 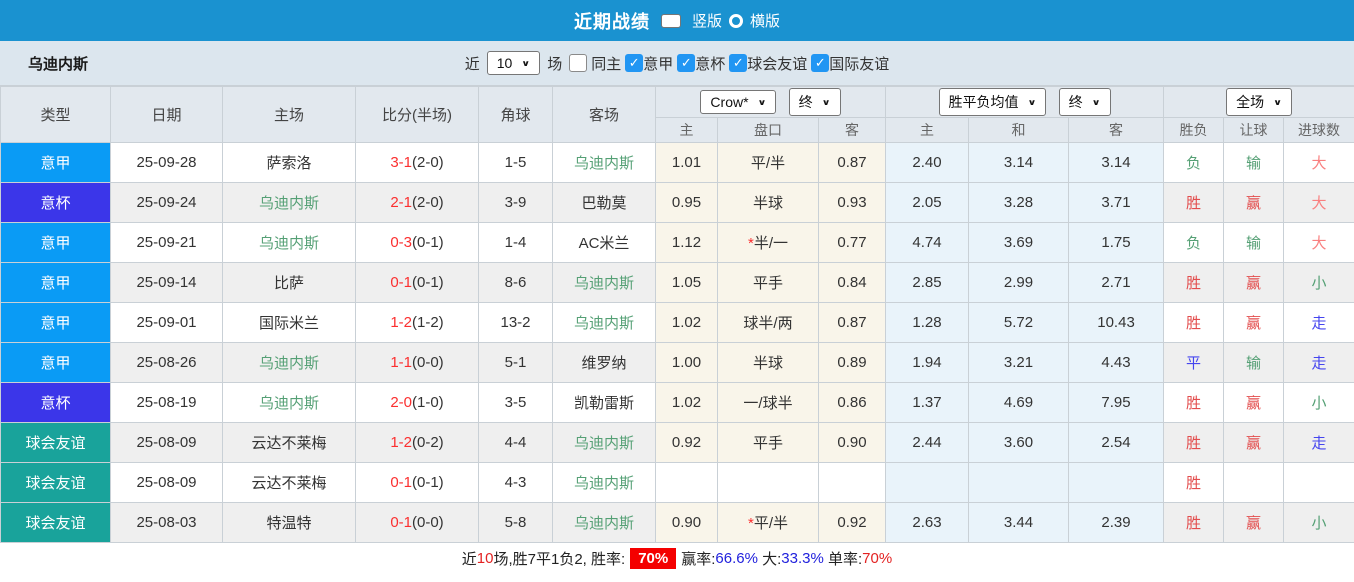 I want to click on half-score: (1-0), so click(x=428, y=402).